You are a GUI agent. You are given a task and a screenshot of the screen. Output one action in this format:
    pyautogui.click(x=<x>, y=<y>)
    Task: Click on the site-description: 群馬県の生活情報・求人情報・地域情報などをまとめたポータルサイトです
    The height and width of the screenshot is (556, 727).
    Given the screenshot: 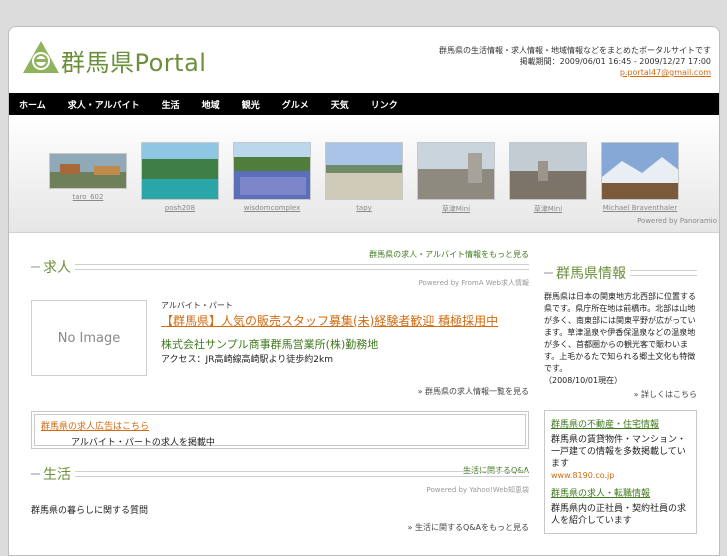 What is the action you would take?
    pyautogui.click(x=575, y=50)
    